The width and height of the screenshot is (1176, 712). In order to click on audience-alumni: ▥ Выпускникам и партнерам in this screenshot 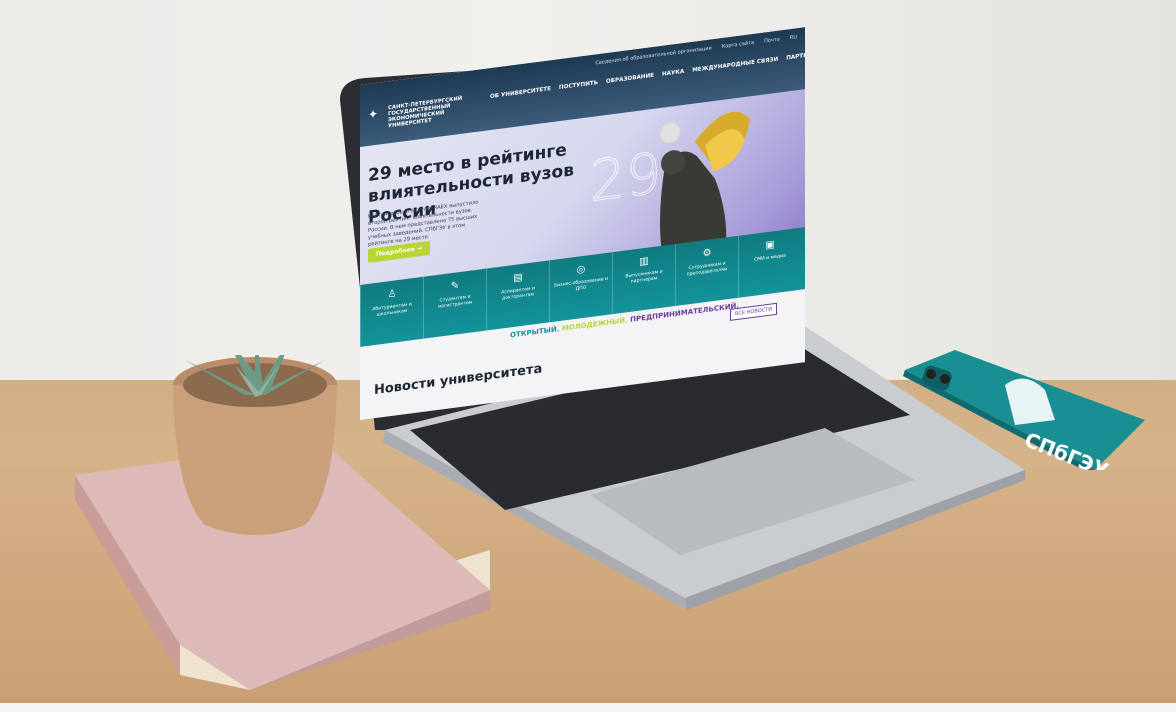, I will do `click(643, 279)`.